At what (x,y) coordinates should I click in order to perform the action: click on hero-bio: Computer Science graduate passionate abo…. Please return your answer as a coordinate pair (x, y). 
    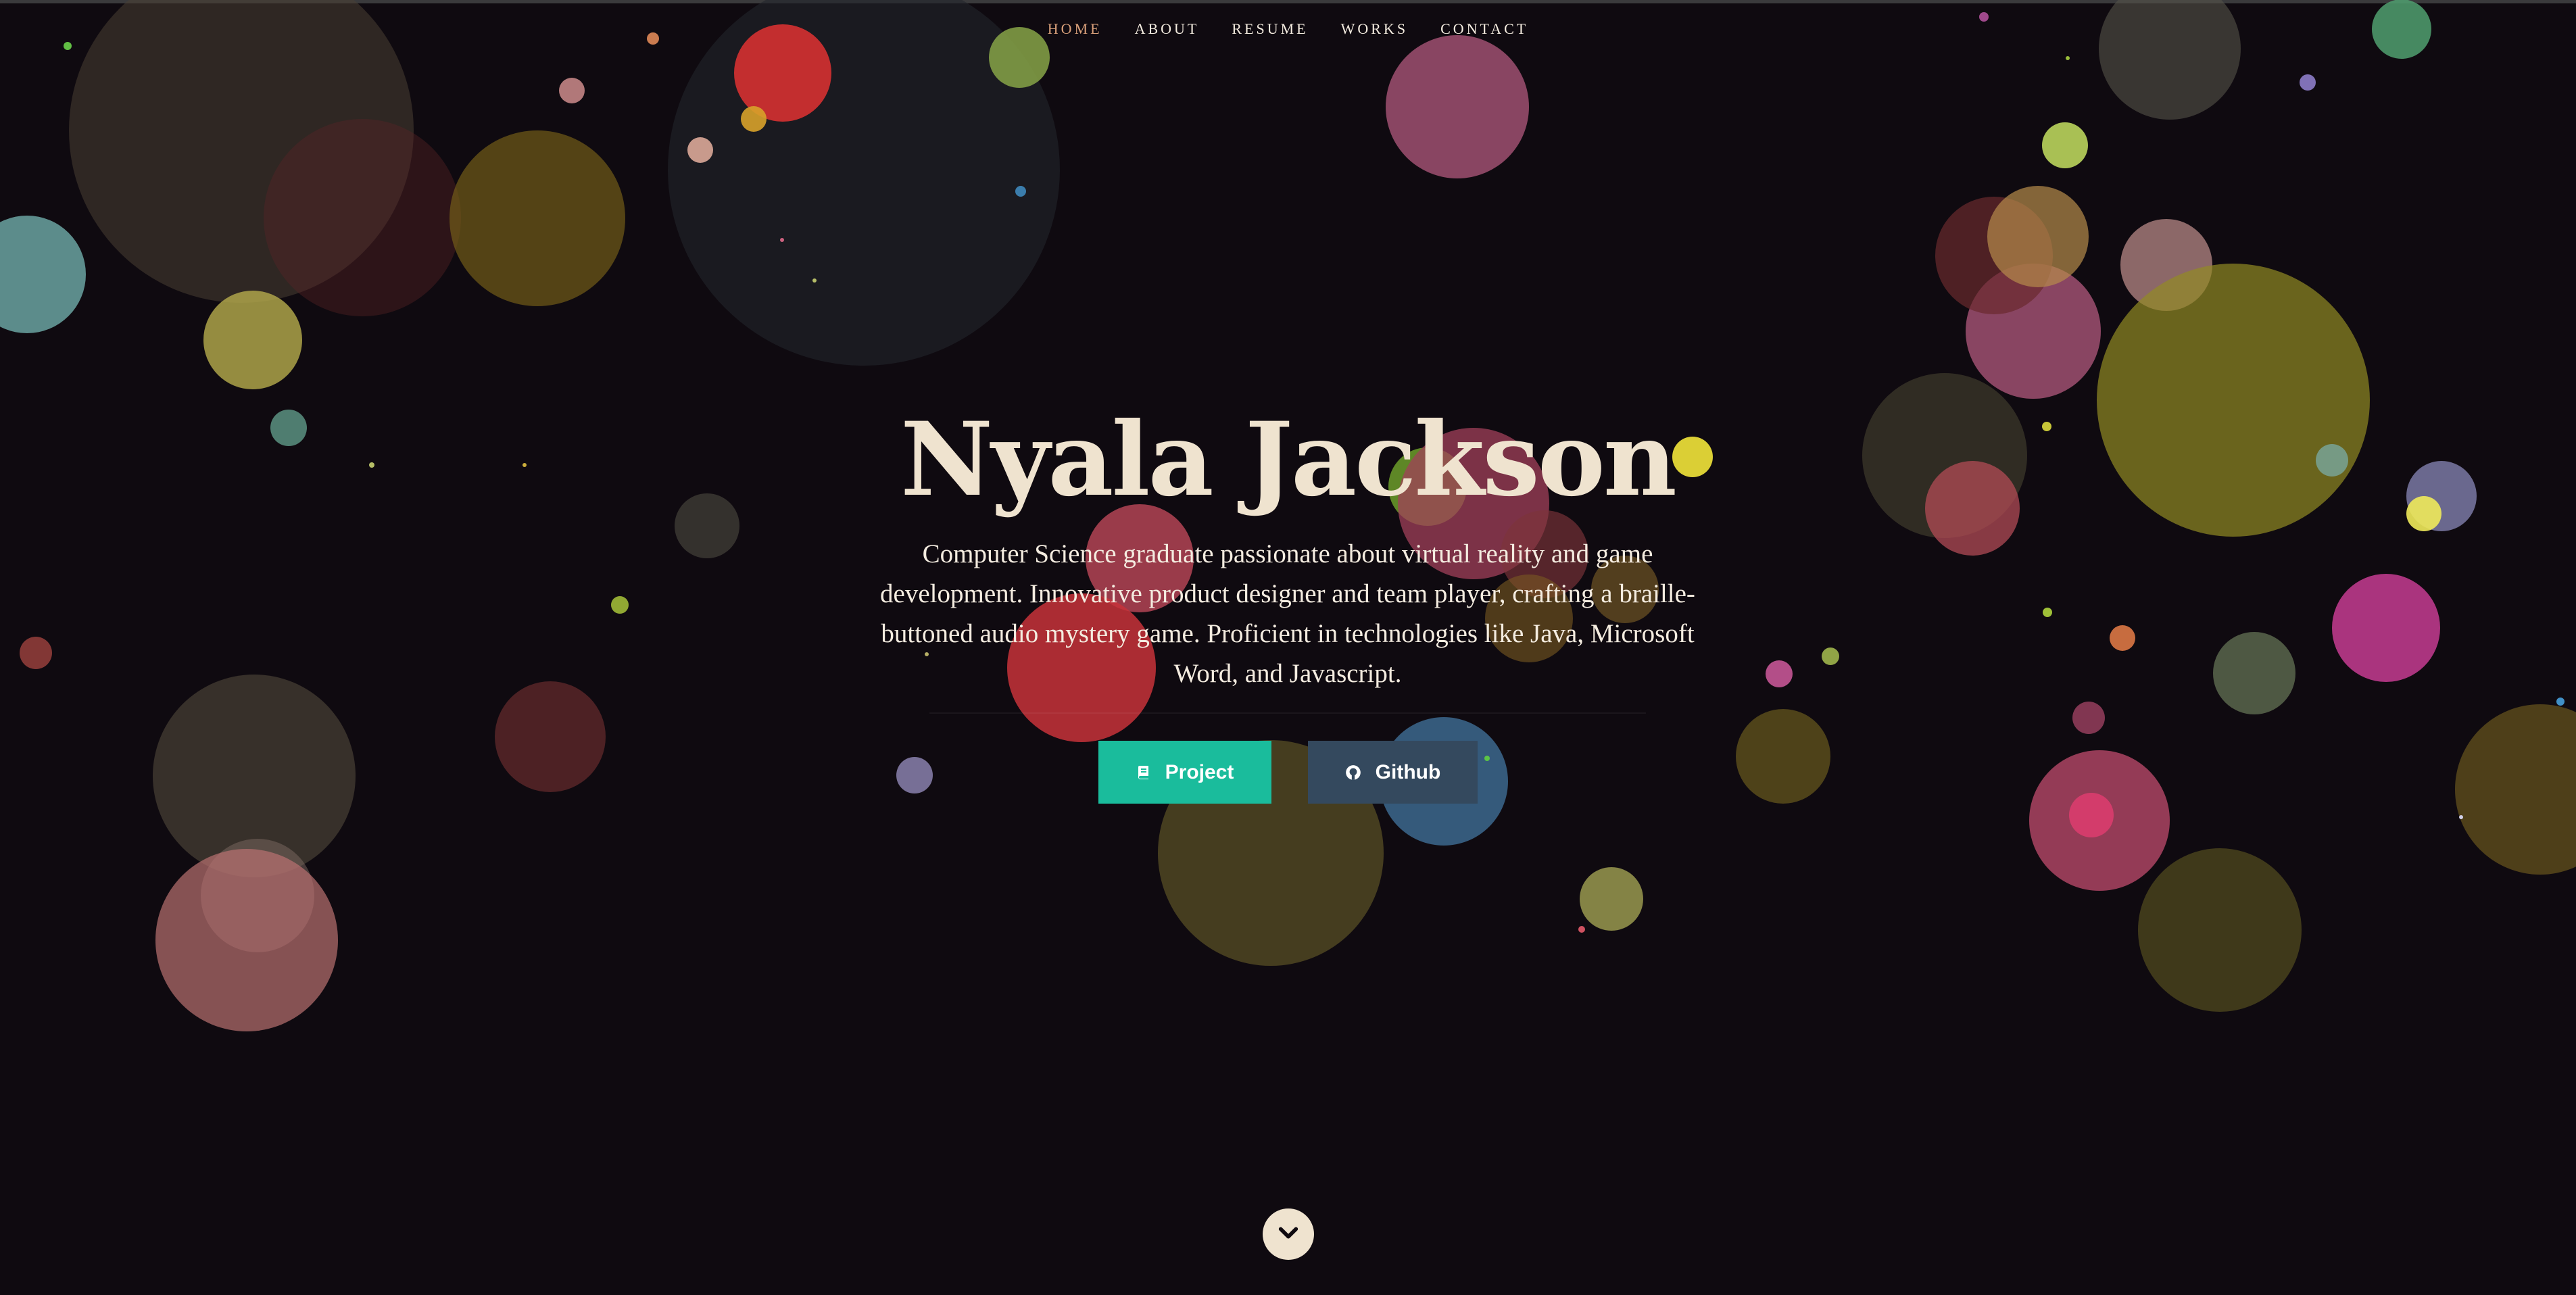
    Looking at the image, I should click on (1287, 613).